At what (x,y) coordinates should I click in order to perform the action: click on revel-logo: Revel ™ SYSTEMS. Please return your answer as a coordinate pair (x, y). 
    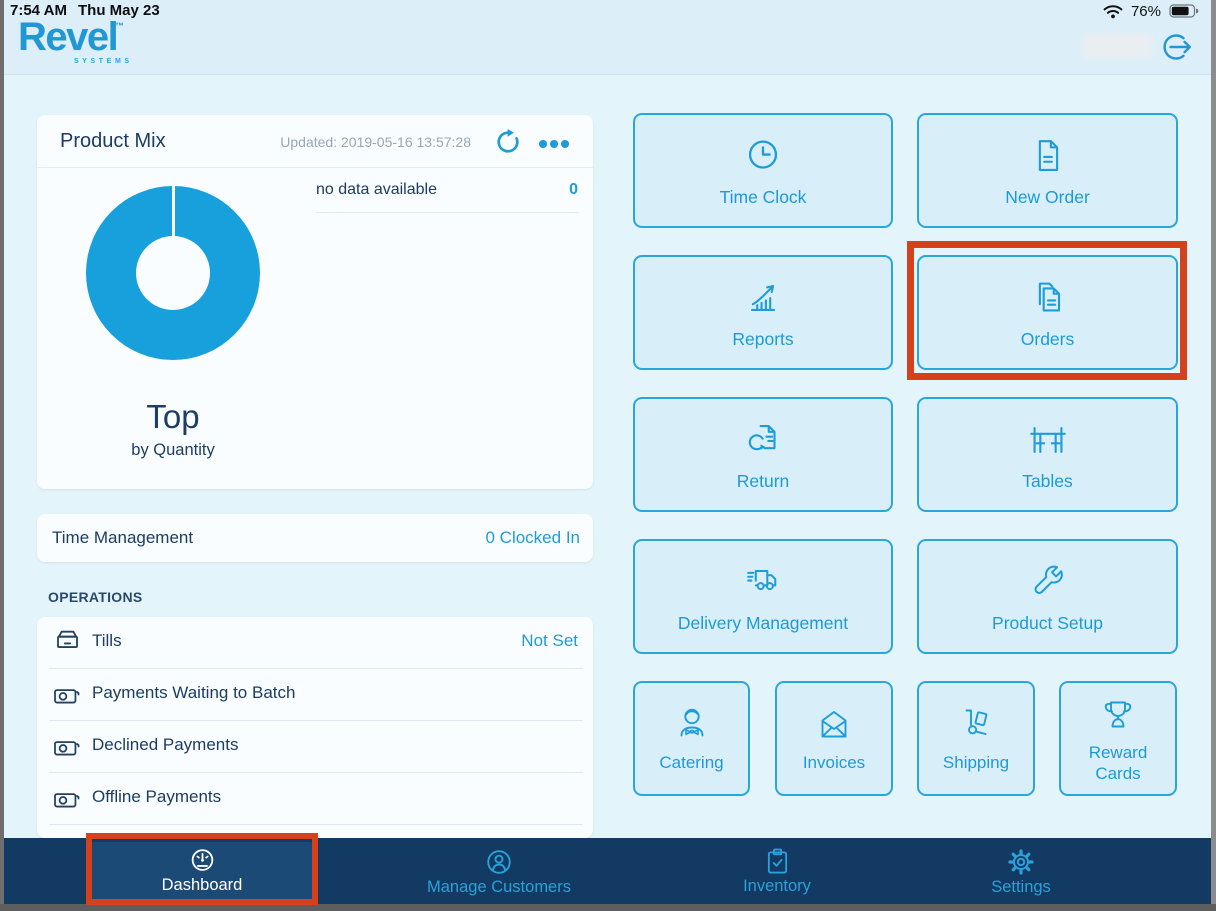
    Looking at the image, I should click on (79, 43).